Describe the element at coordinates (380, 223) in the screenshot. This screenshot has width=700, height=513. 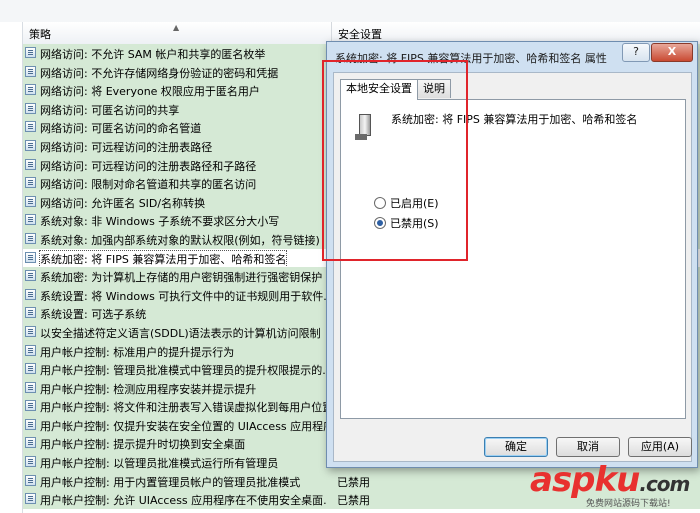
I see `radio-disabled-circle` at that location.